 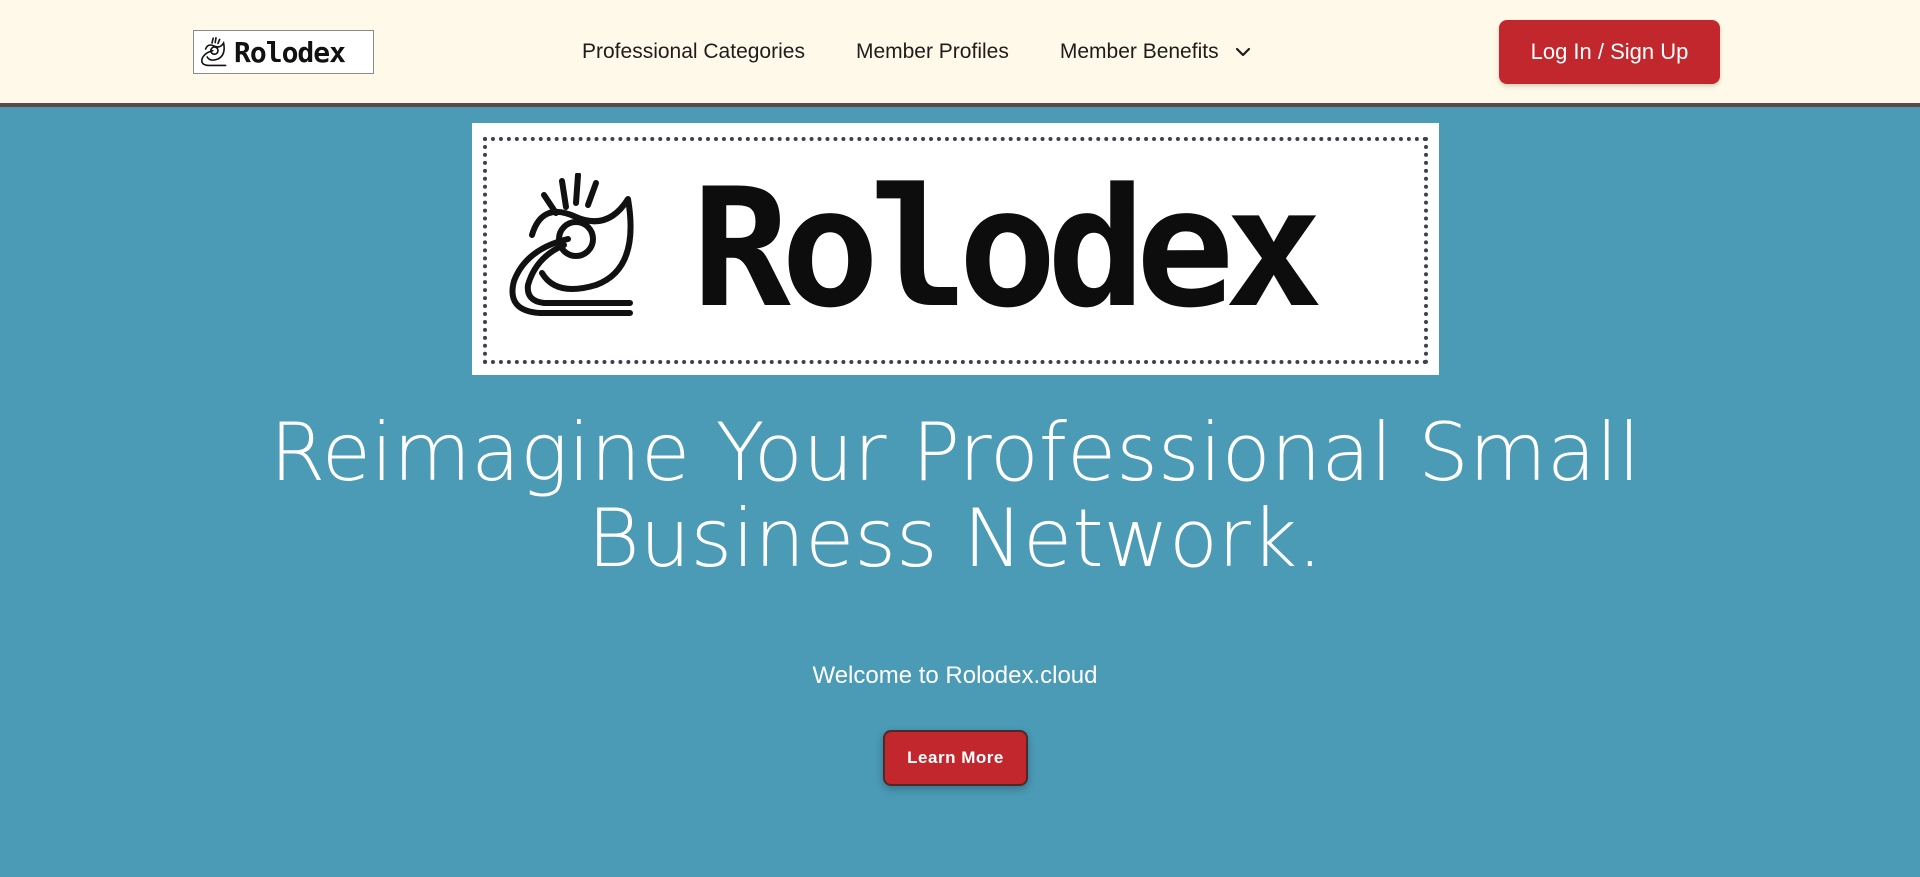 I want to click on header-logo: Rolodex, so click(x=283, y=52).